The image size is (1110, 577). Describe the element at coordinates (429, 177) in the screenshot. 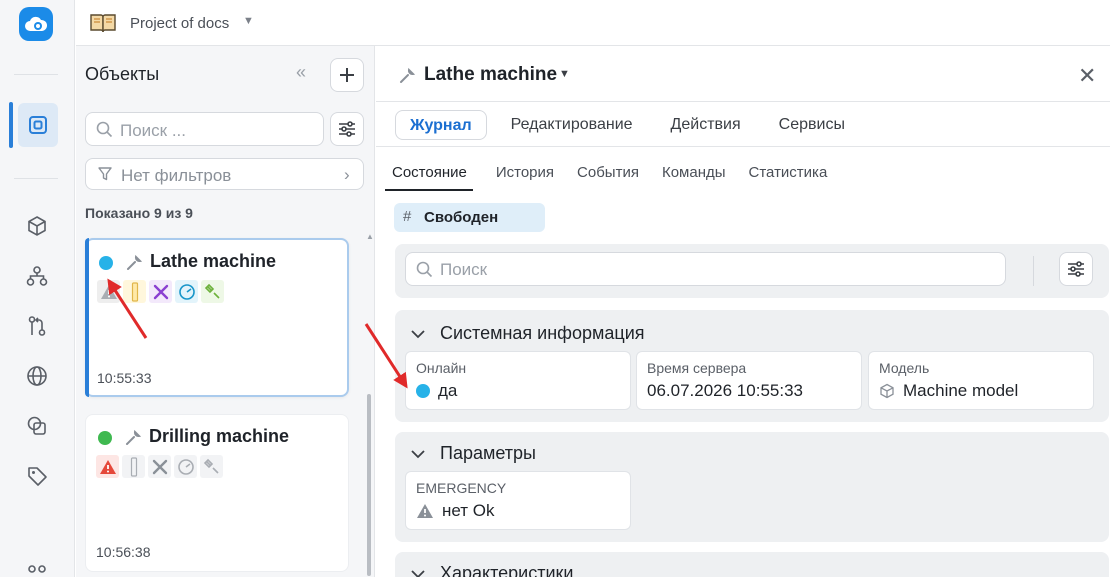

I see `subtab-state: Состояние` at that location.